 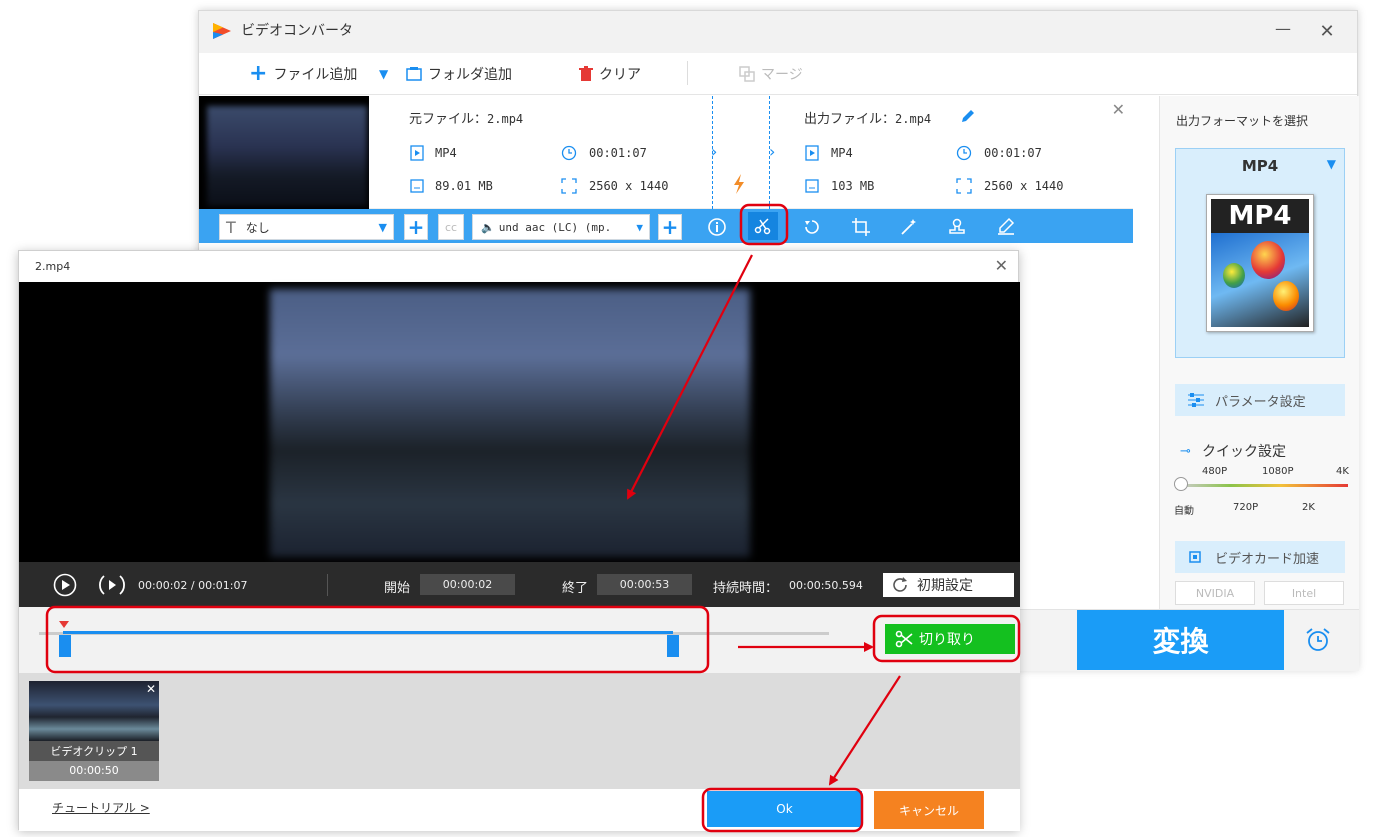 I want to click on add-folder-label: フォルダ追加, so click(x=470, y=75).